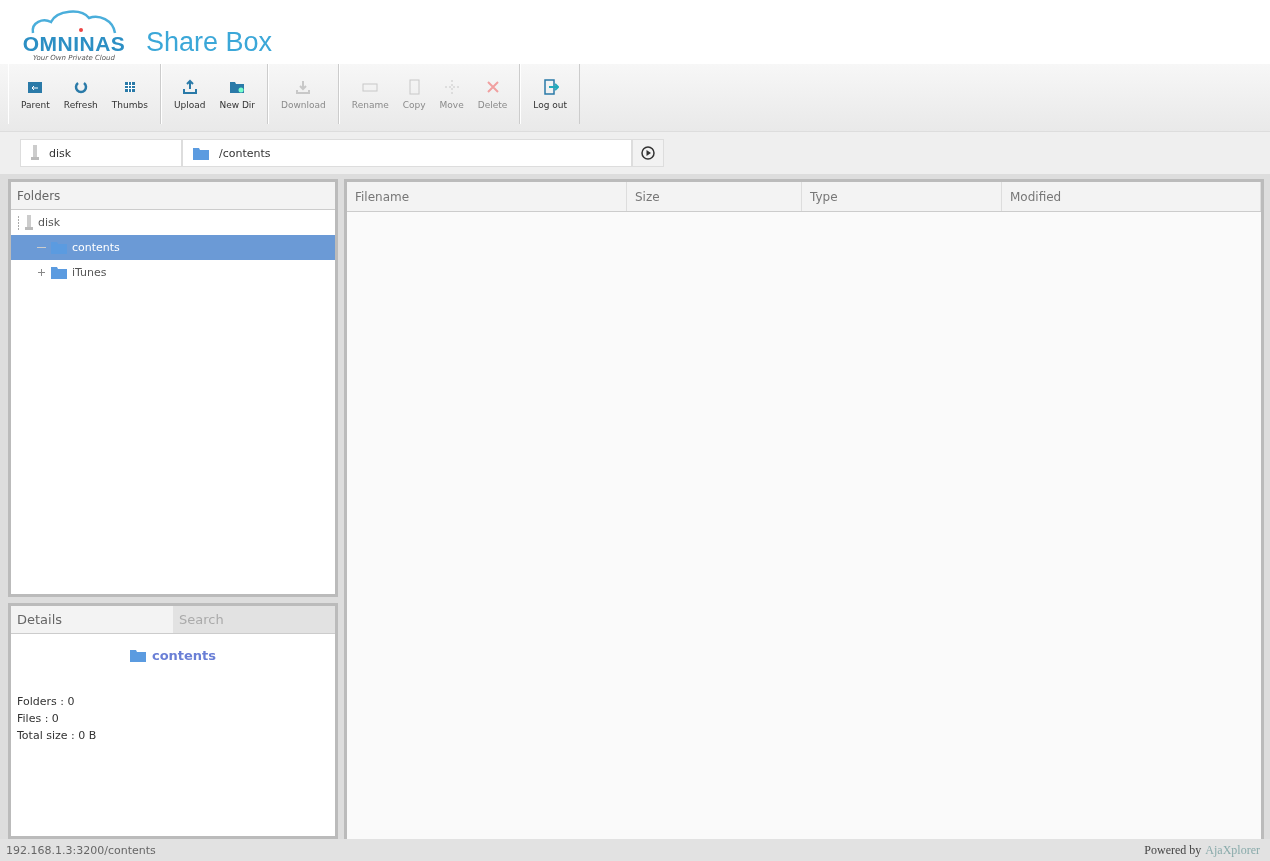 The image size is (1270, 861). I want to click on folder-stat: Total size : 0 B, so click(57, 736).